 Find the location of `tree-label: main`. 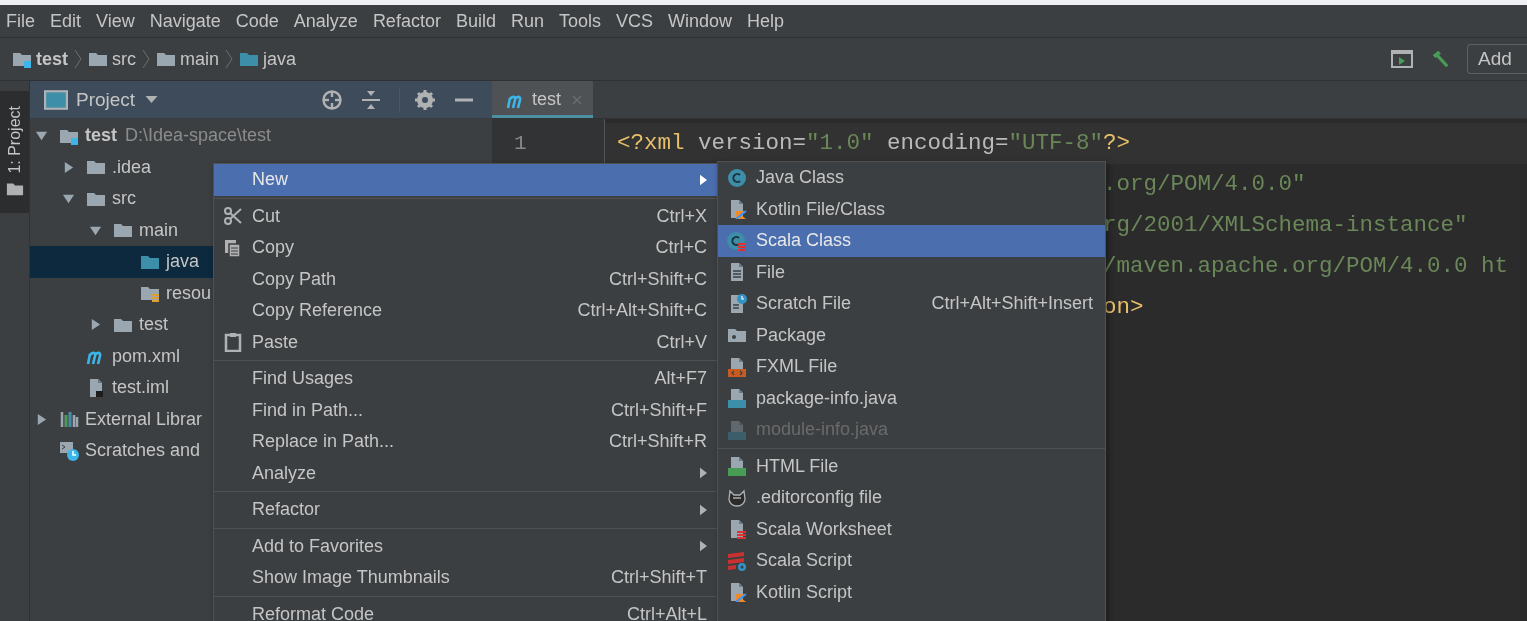

tree-label: main is located at coordinates (158, 230).